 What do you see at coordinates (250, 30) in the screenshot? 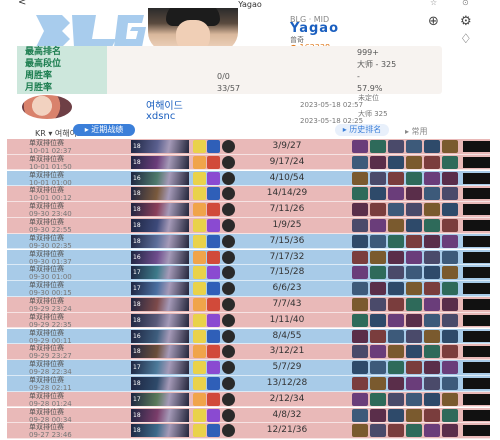
I see `player-header: BLG · MID Yagao 曾奇 ● 162338 ⊕ ⚙ ♢` at bounding box center [250, 30].